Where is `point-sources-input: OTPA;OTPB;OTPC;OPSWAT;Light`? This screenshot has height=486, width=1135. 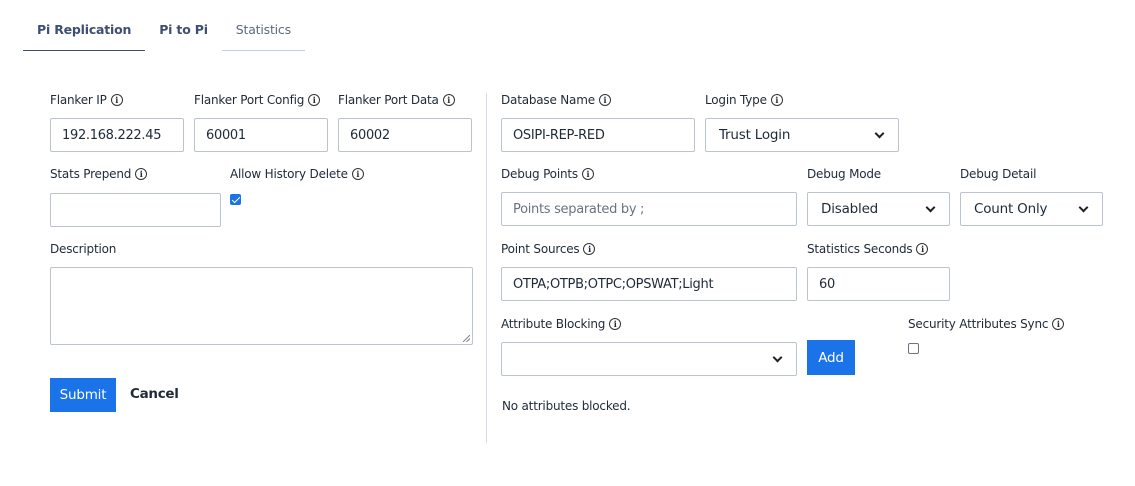
point-sources-input: OTPA;OTPB;OTPC;OPSWAT;Light is located at coordinates (649, 284).